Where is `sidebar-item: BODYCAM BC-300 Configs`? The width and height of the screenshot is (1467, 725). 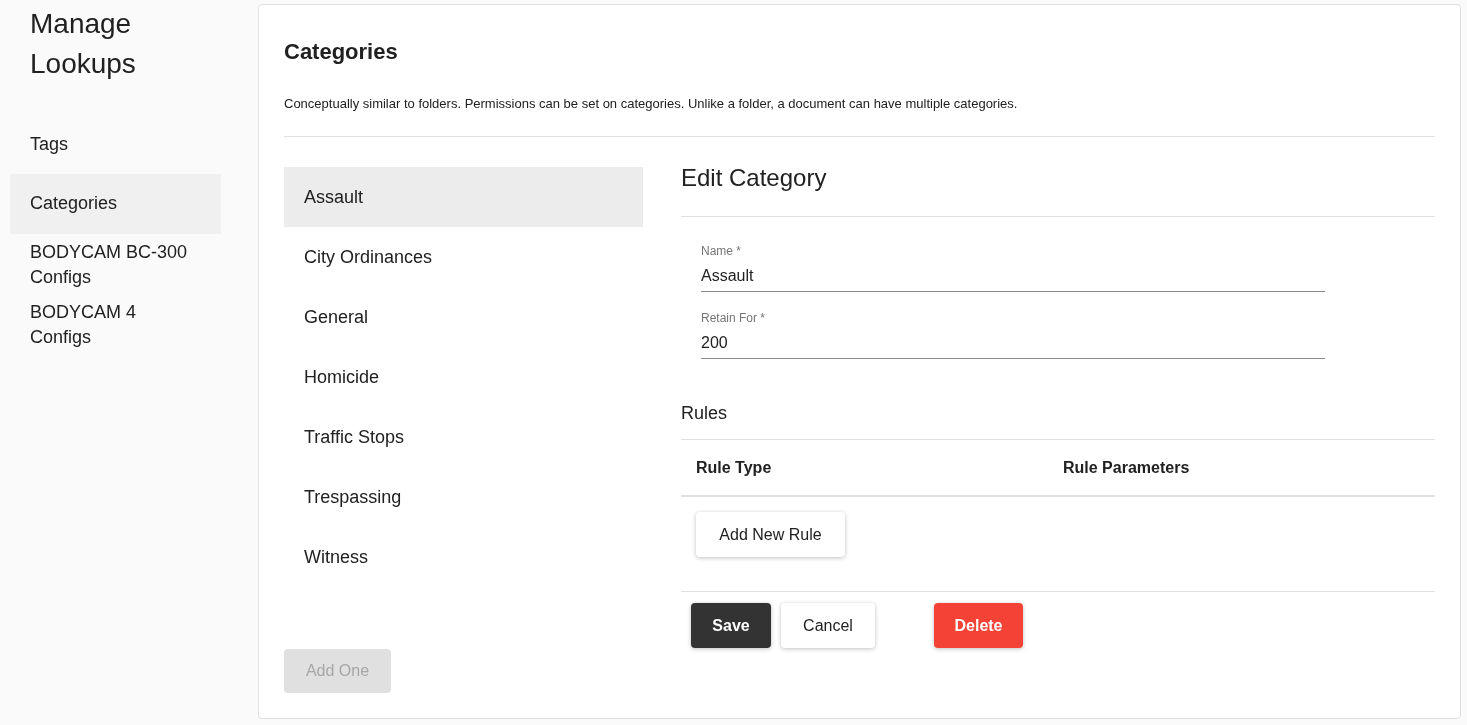
sidebar-item: BODYCAM BC-300 Configs is located at coordinates (115, 265).